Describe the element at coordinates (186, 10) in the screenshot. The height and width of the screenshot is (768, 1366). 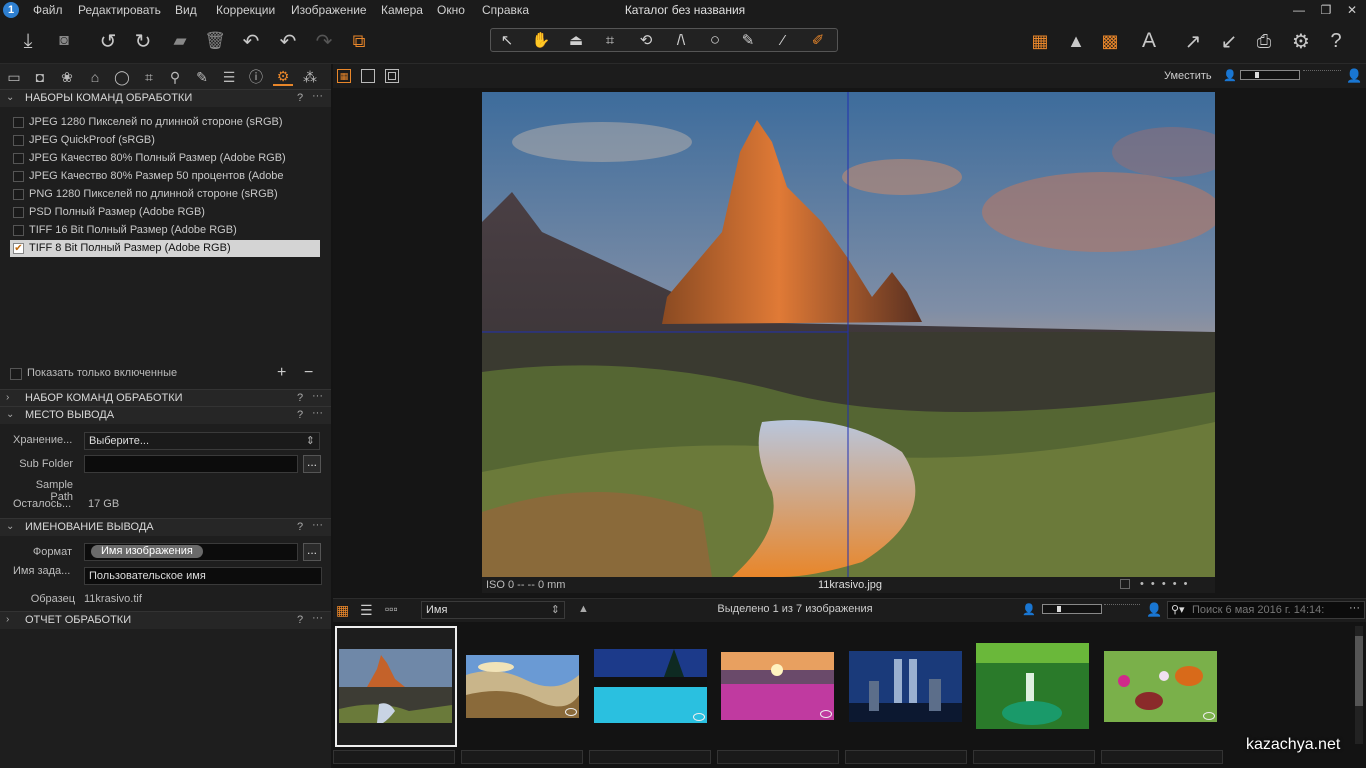
I see `menu-view: Вид` at that location.